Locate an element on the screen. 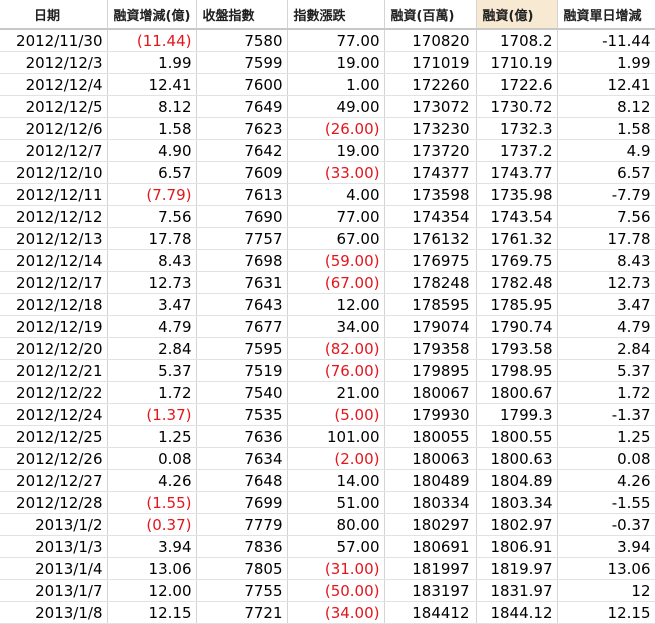  cell-margin-change: 13.06 is located at coordinates (152, 568).